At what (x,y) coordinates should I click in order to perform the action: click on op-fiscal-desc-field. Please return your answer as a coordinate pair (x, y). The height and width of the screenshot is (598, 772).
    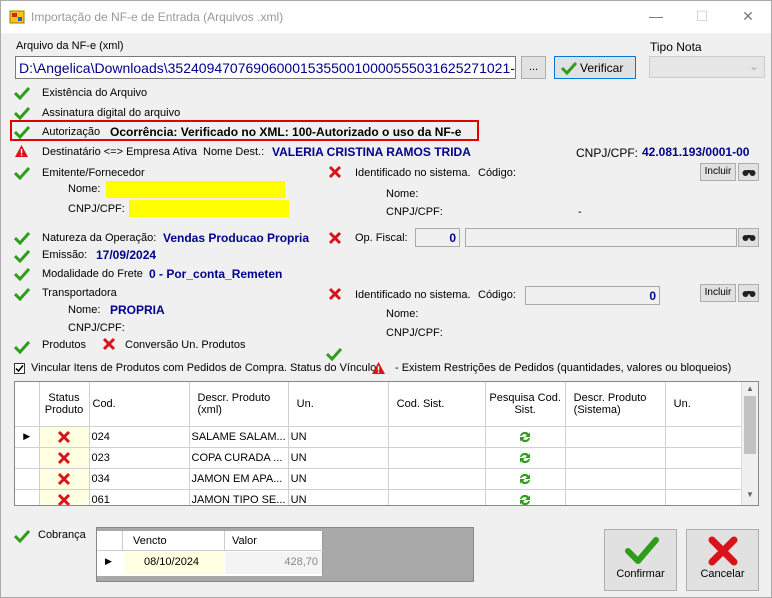
    Looking at the image, I should click on (601, 237).